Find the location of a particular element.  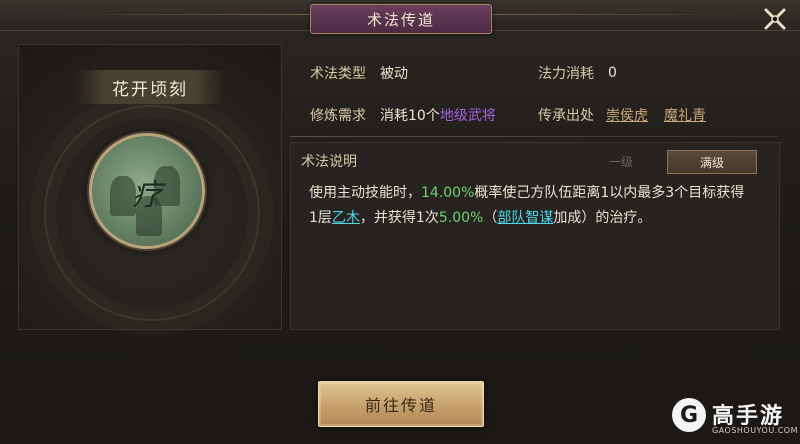

source-row: 传承出处 崇侯虎 魔礼青 is located at coordinates (630, 115).